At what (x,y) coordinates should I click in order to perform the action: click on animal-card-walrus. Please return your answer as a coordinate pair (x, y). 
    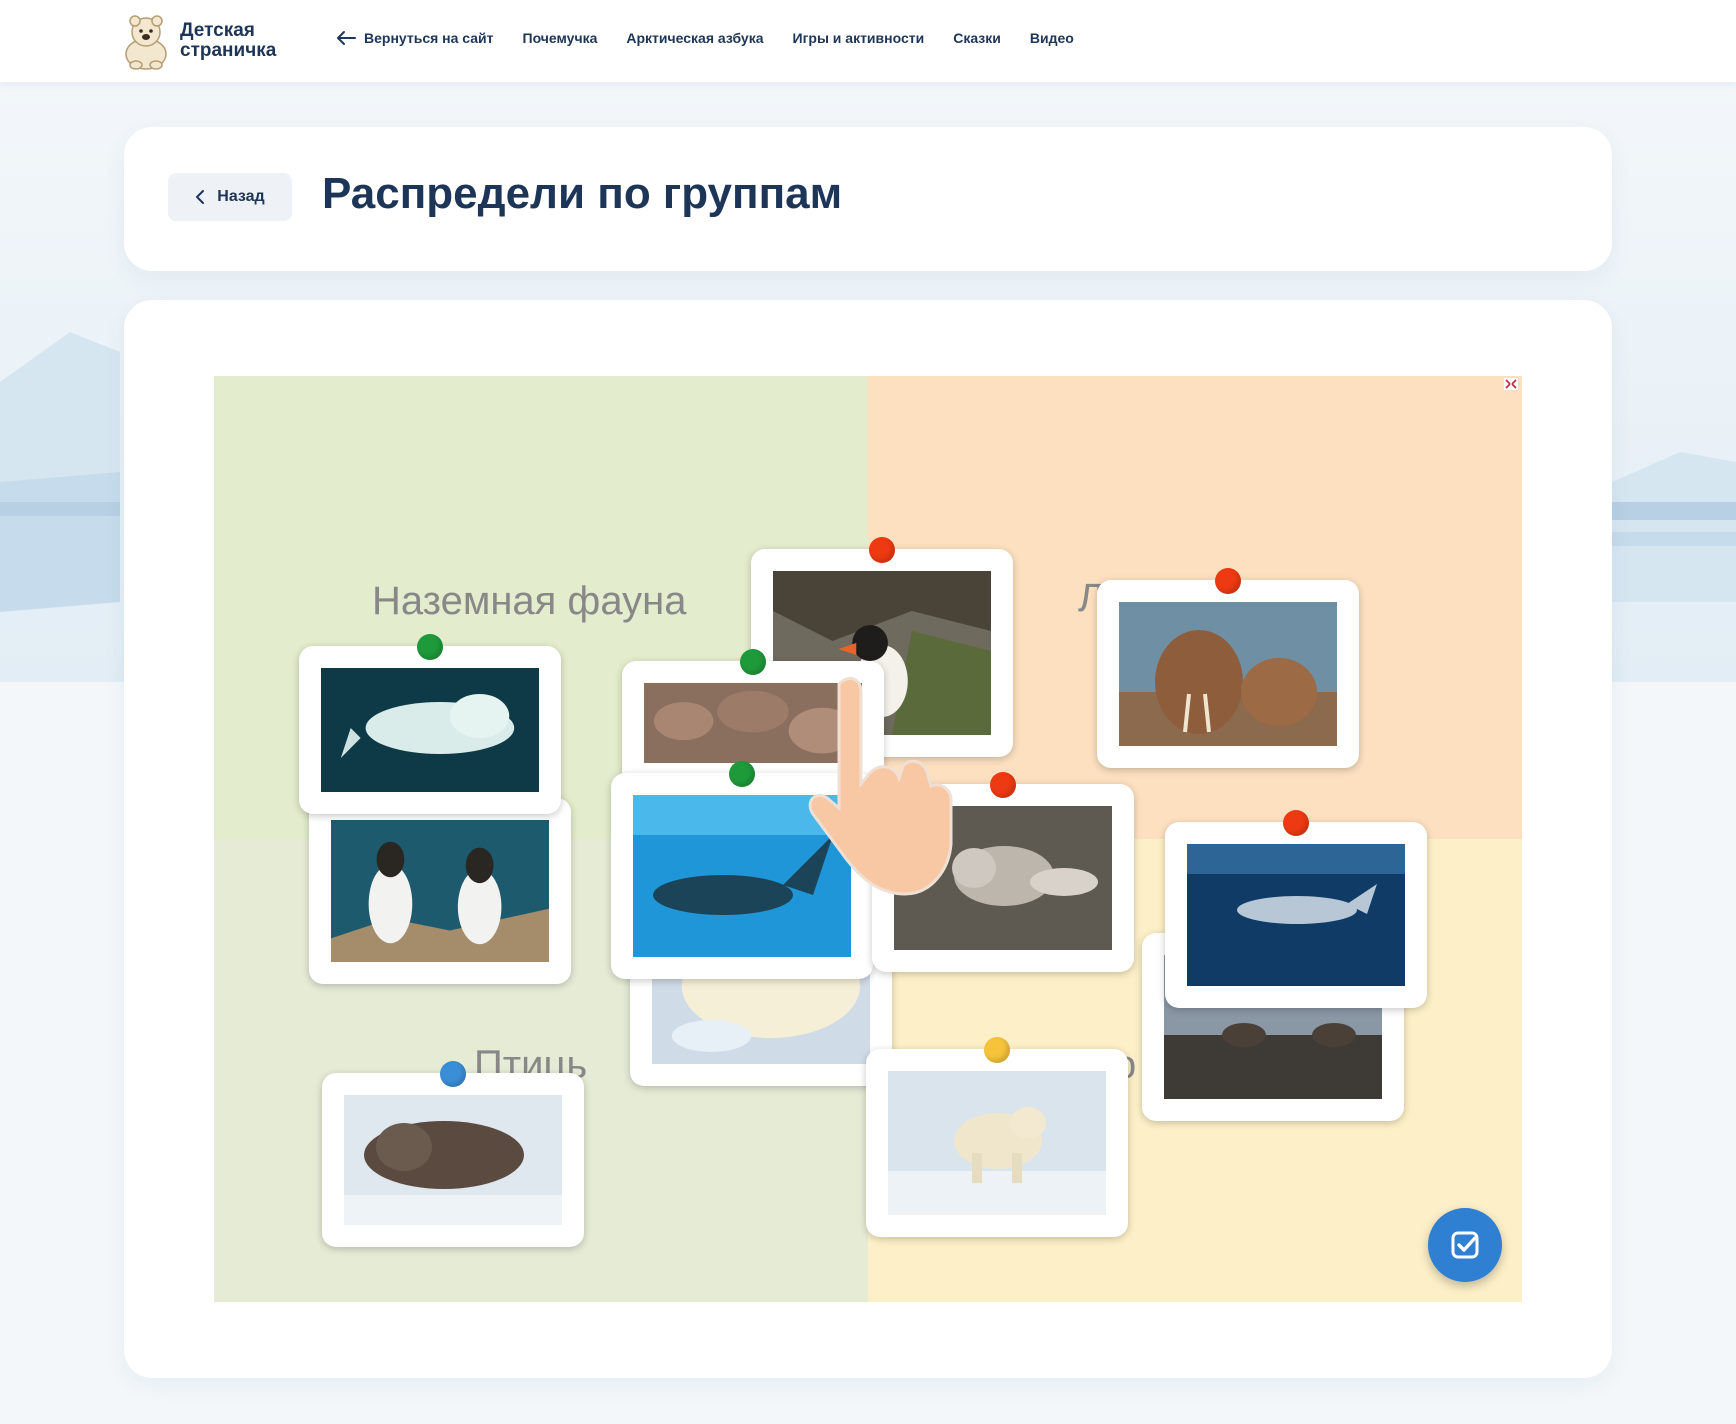
    Looking at the image, I should click on (1228, 668).